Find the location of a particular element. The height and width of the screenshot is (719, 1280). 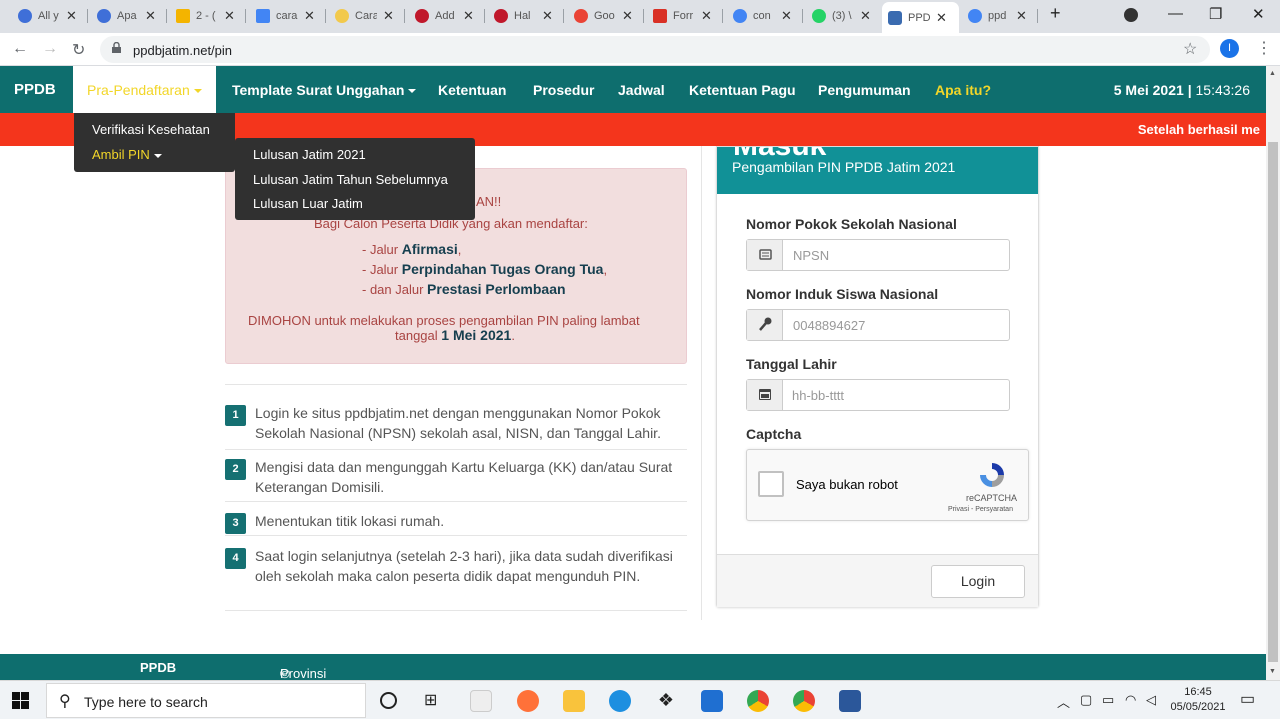

submenu-item-lulusan-jatim-2021: Lulusan Jatim 2021 is located at coordinates (309, 154).